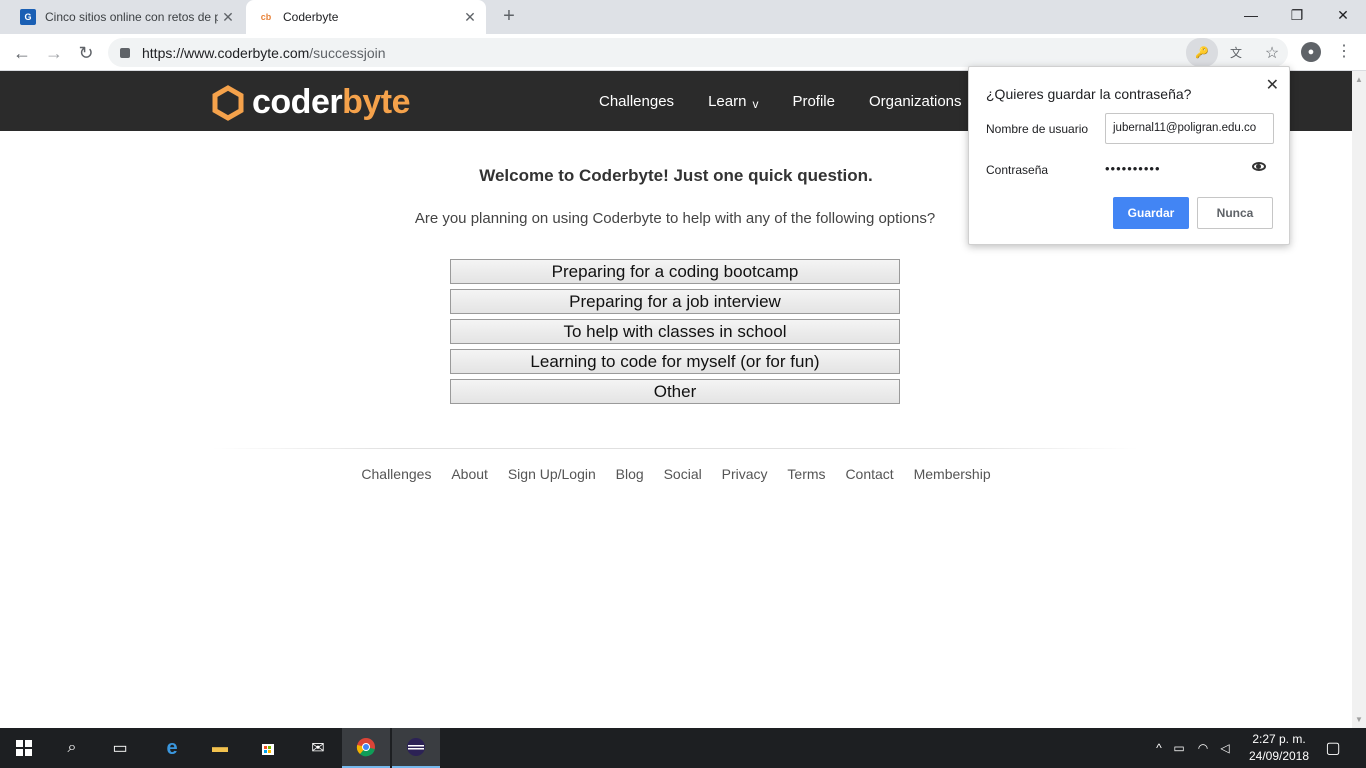  What do you see at coordinates (264, 53) in the screenshot?
I see `url-text: https://www.coderbyte.com/successjoin` at bounding box center [264, 53].